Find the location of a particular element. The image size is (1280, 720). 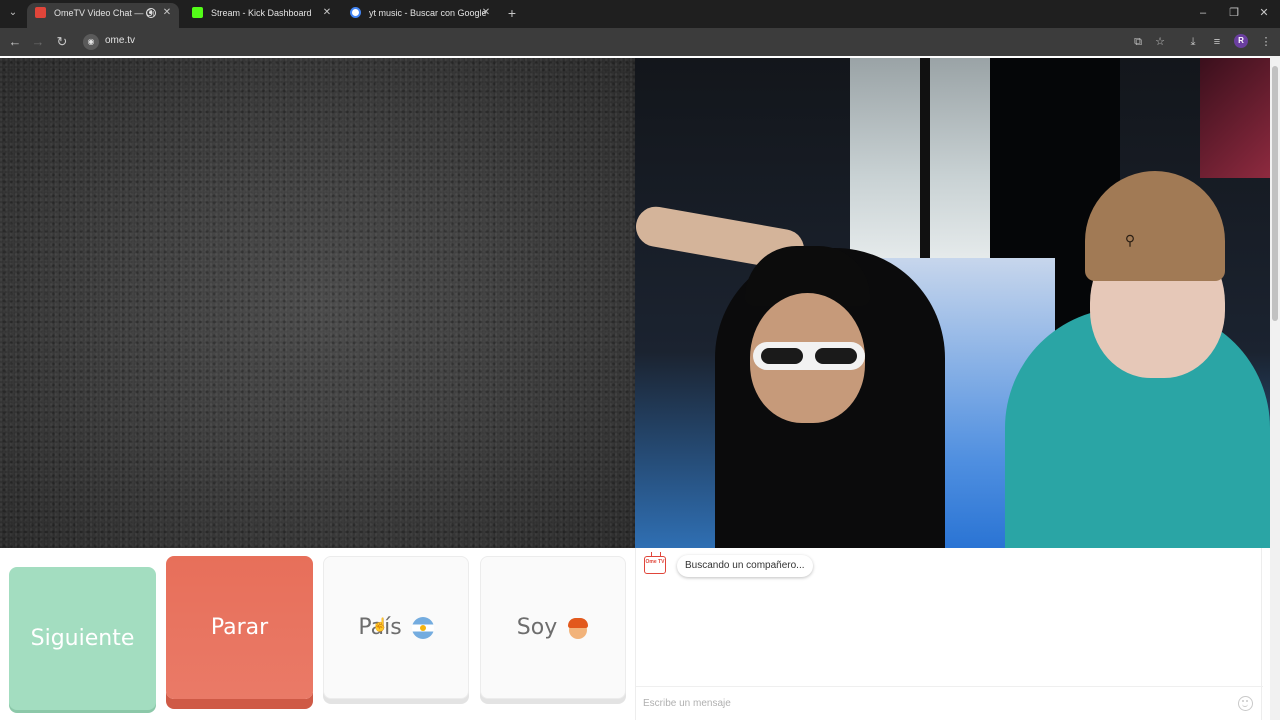

tab-google-search: yt music - Buscar con Google ✕ is located at coordinates (420, 15).